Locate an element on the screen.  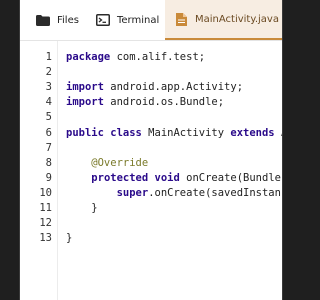
file-icon is located at coordinates (181, 19).